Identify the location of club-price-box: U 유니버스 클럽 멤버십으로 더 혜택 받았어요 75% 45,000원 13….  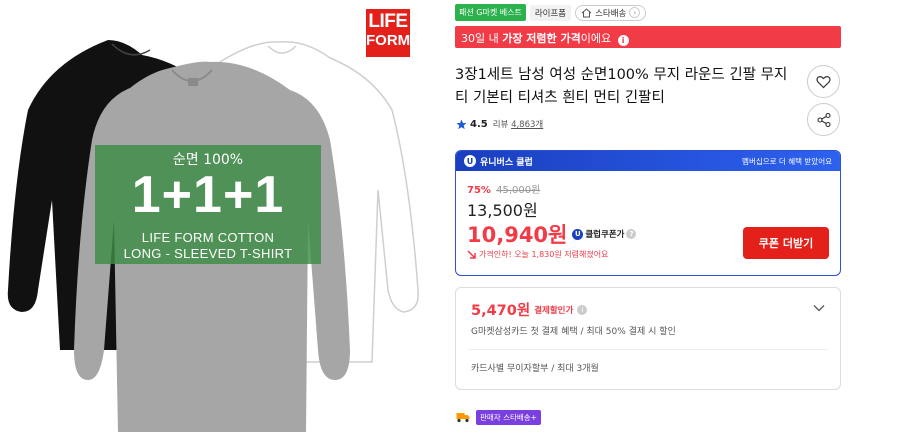
(648, 213).